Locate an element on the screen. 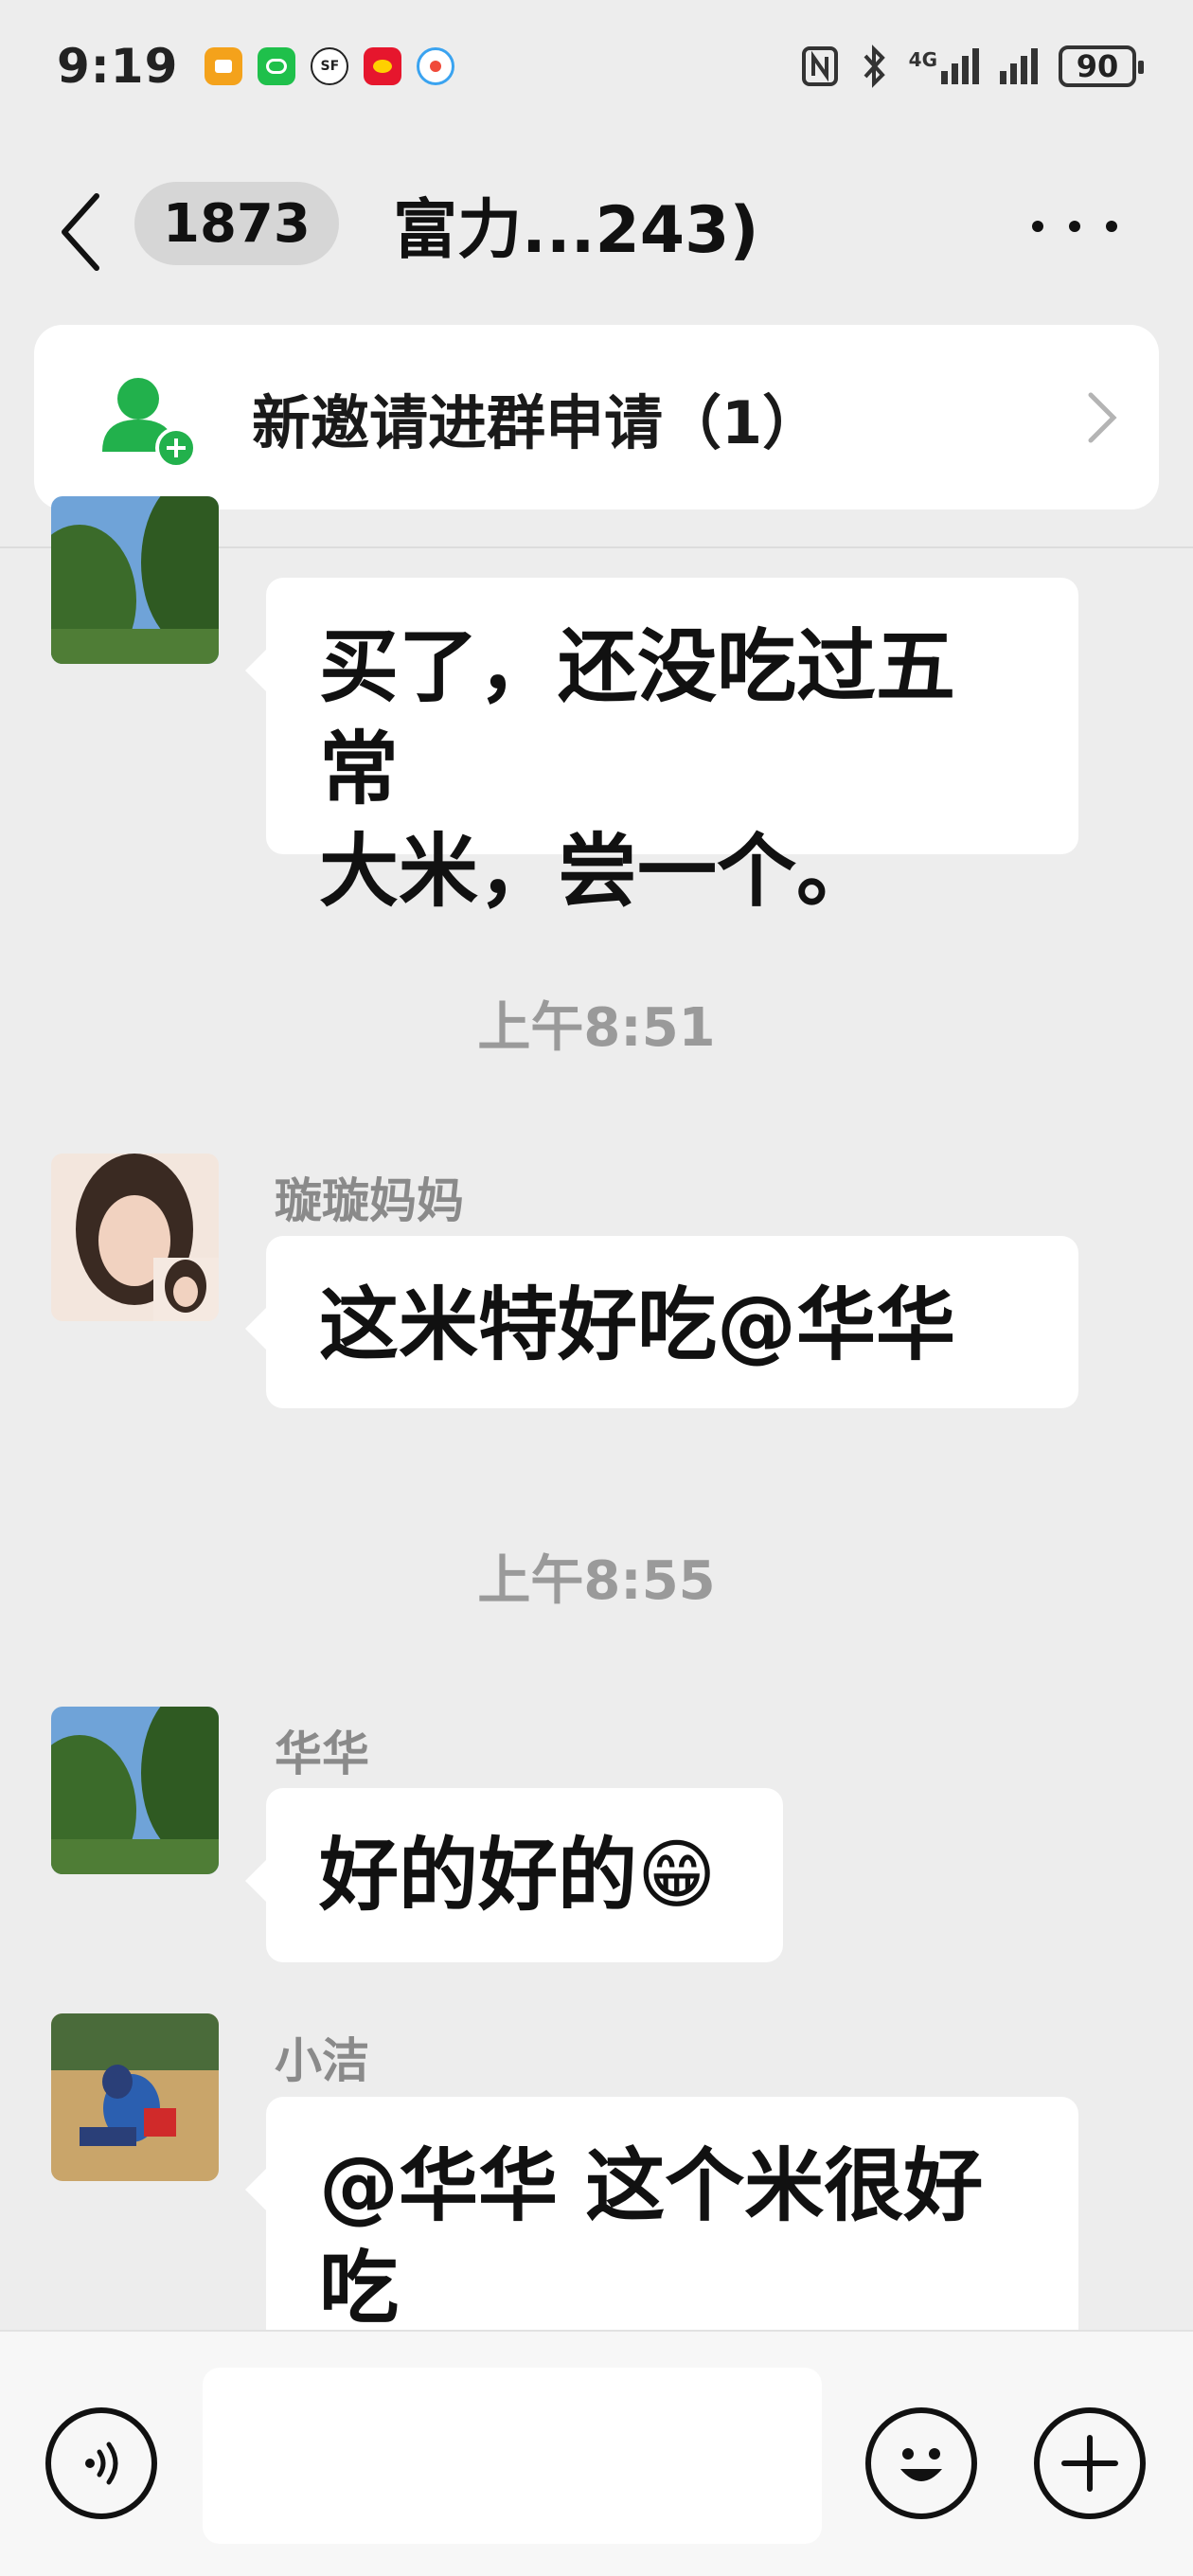  sender-name: 华华 is located at coordinates (322, 1753).